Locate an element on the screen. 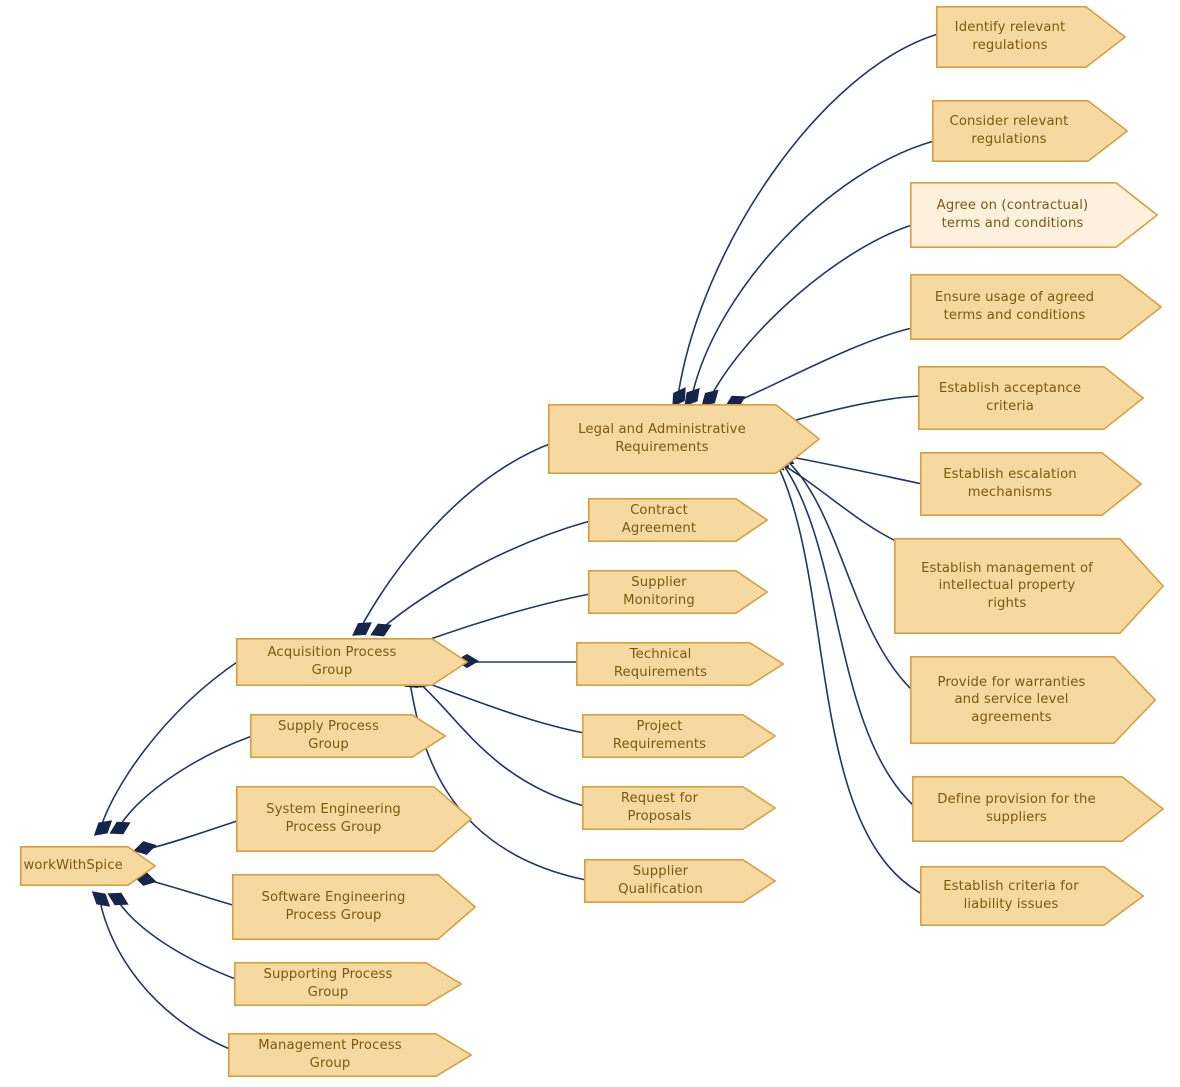 Image resolution: width=1180 pixels, height=1087 pixels. edge-workWithSpice-to-management is located at coordinates (166, 975).